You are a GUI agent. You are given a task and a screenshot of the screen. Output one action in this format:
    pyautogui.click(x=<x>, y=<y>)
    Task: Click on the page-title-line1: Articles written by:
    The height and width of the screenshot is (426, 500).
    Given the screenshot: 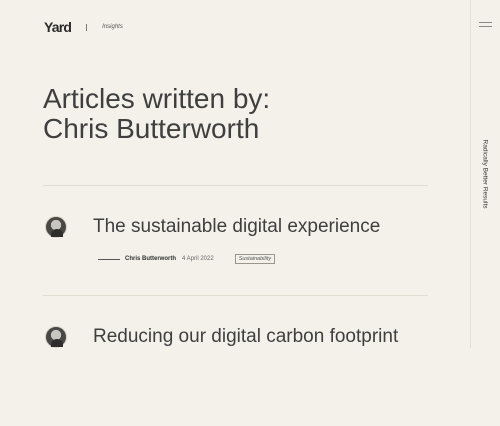 What is the action you would take?
    pyautogui.click(x=157, y=98)
    